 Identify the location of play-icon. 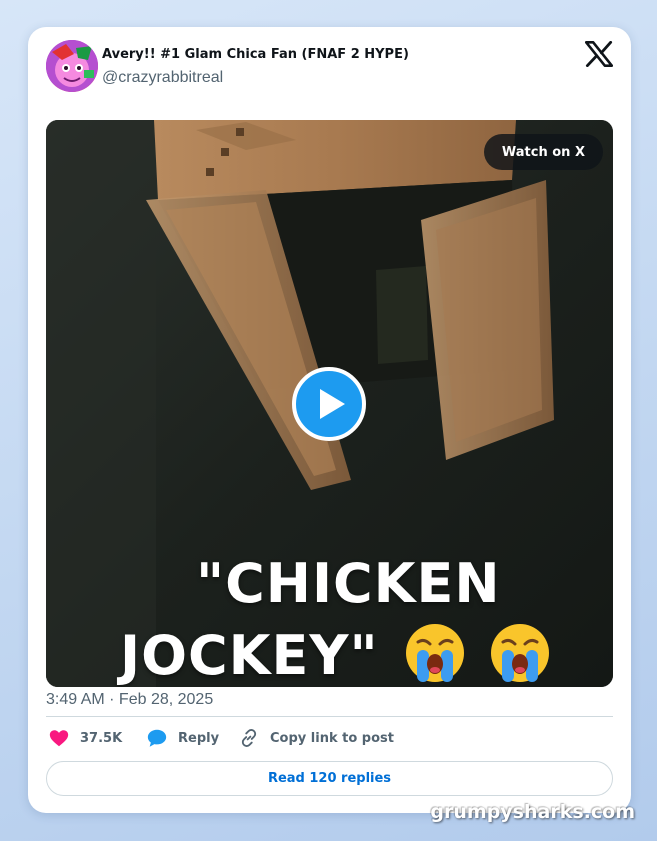
(329, 404).